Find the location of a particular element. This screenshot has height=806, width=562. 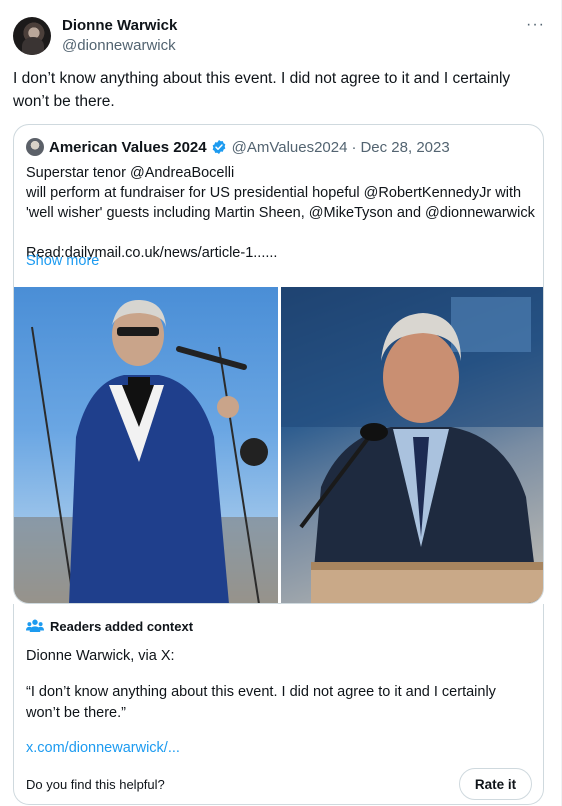

author-name: Dionne Warwick is located at coordinates (119, 25).